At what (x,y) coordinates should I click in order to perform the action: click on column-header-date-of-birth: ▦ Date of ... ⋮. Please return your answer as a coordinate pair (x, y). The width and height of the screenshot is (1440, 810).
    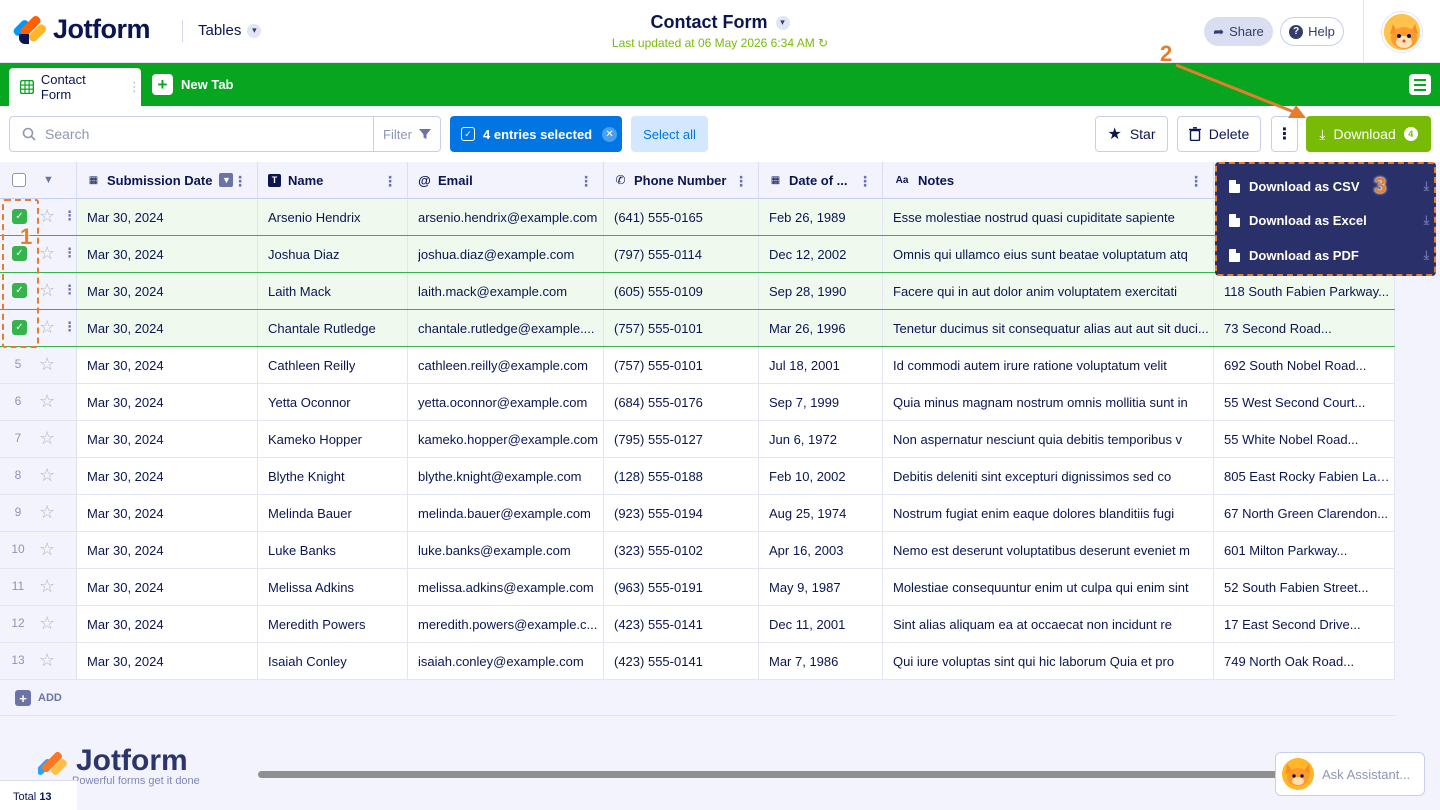
    Looking at the image, I should click on (821, 180).